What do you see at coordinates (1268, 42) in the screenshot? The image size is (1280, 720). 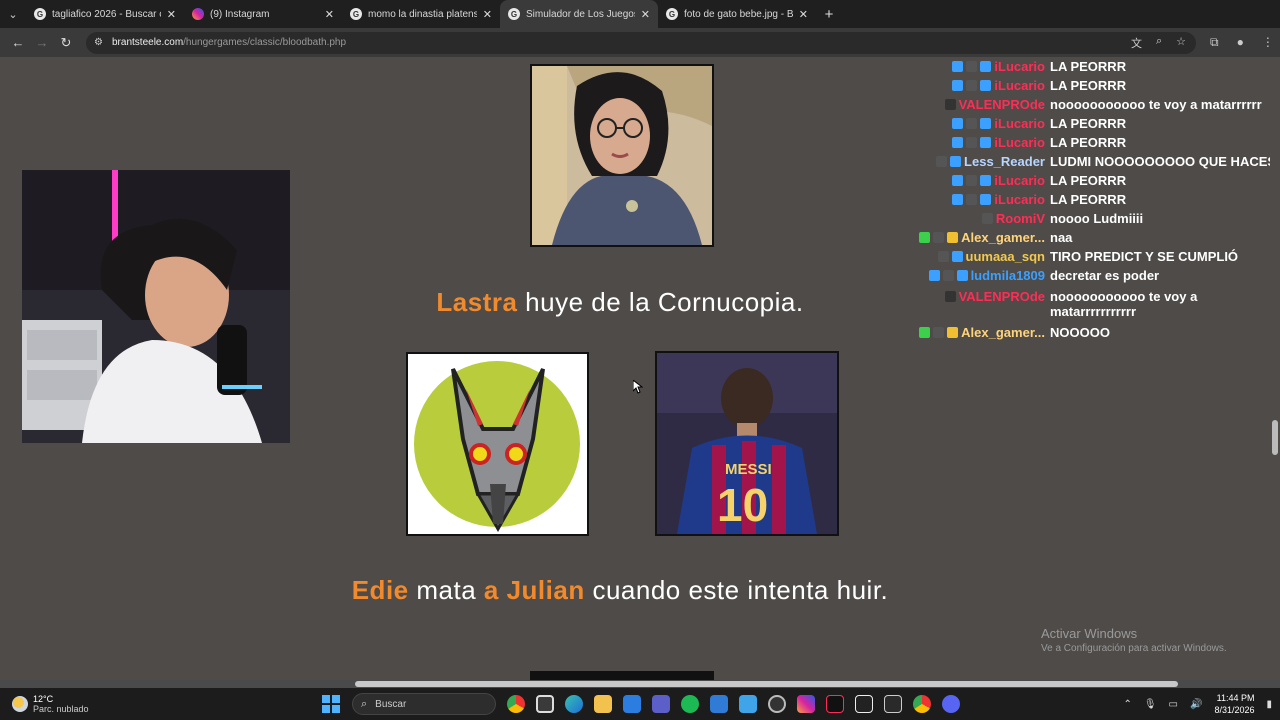 I see `menu-icon: ⋮` at bounding box center [1268, 42].